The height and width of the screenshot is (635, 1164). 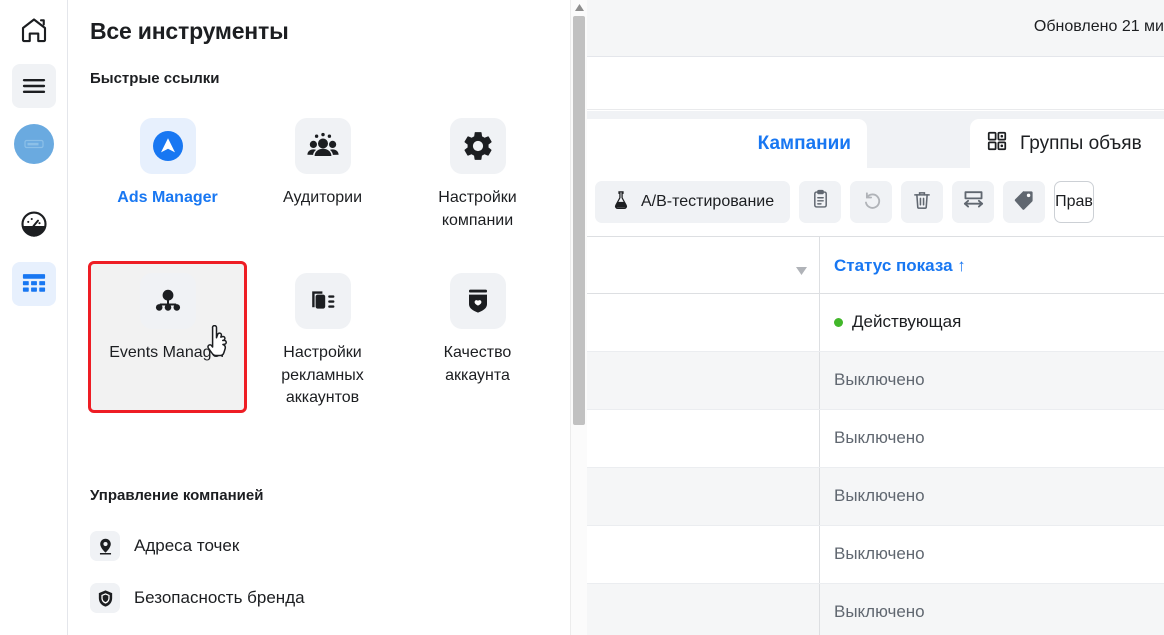 I want to click on ab-test-button: A/B-тестирование, so click(x=693, y=202).